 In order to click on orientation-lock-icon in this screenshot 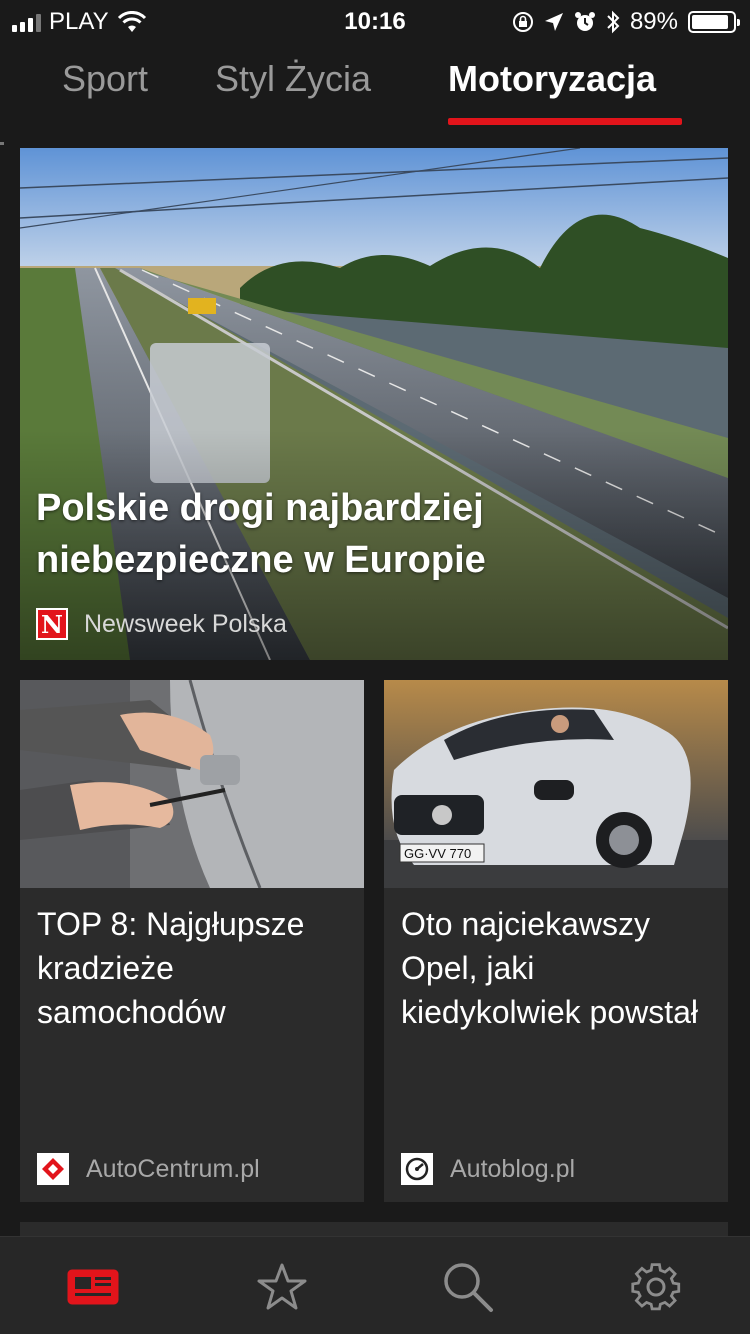, I will do `click(522, 22)`.